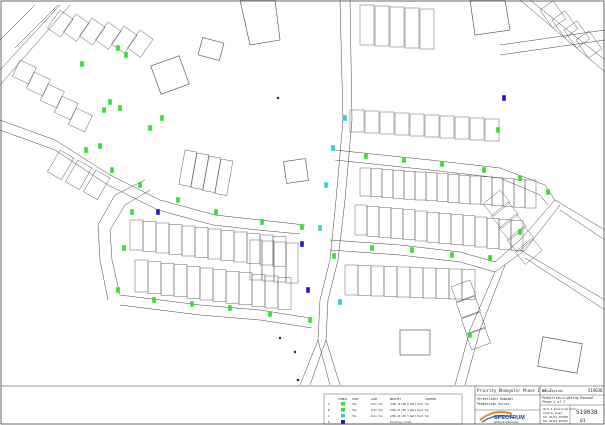 The image size is (605, 425). Describe the element at coordinates (355, 399) in the screenshot. I see `legend-header: CODE` at that location.